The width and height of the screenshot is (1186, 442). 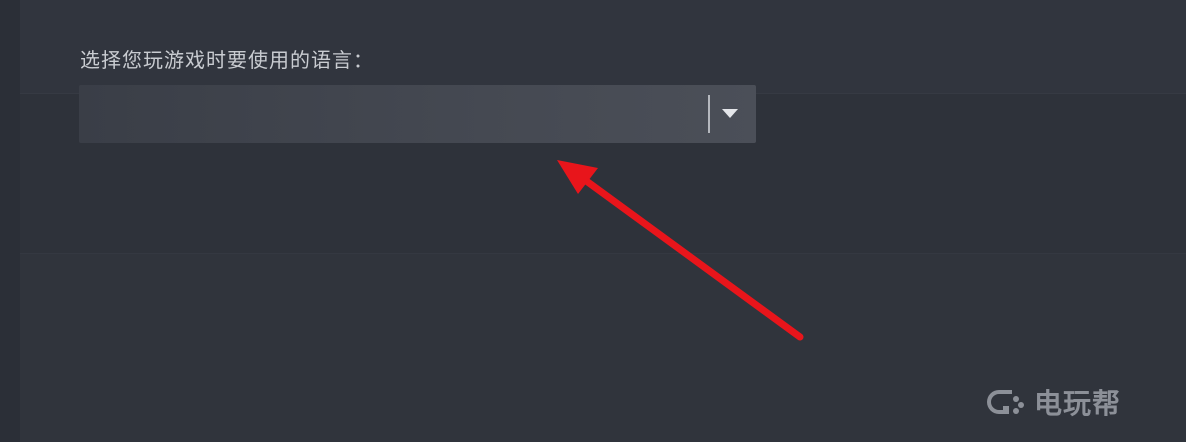 What do you see at coordinates (417, 114) in the screenshot?
I see `language-dropdown` at bounding box center [417, 114].